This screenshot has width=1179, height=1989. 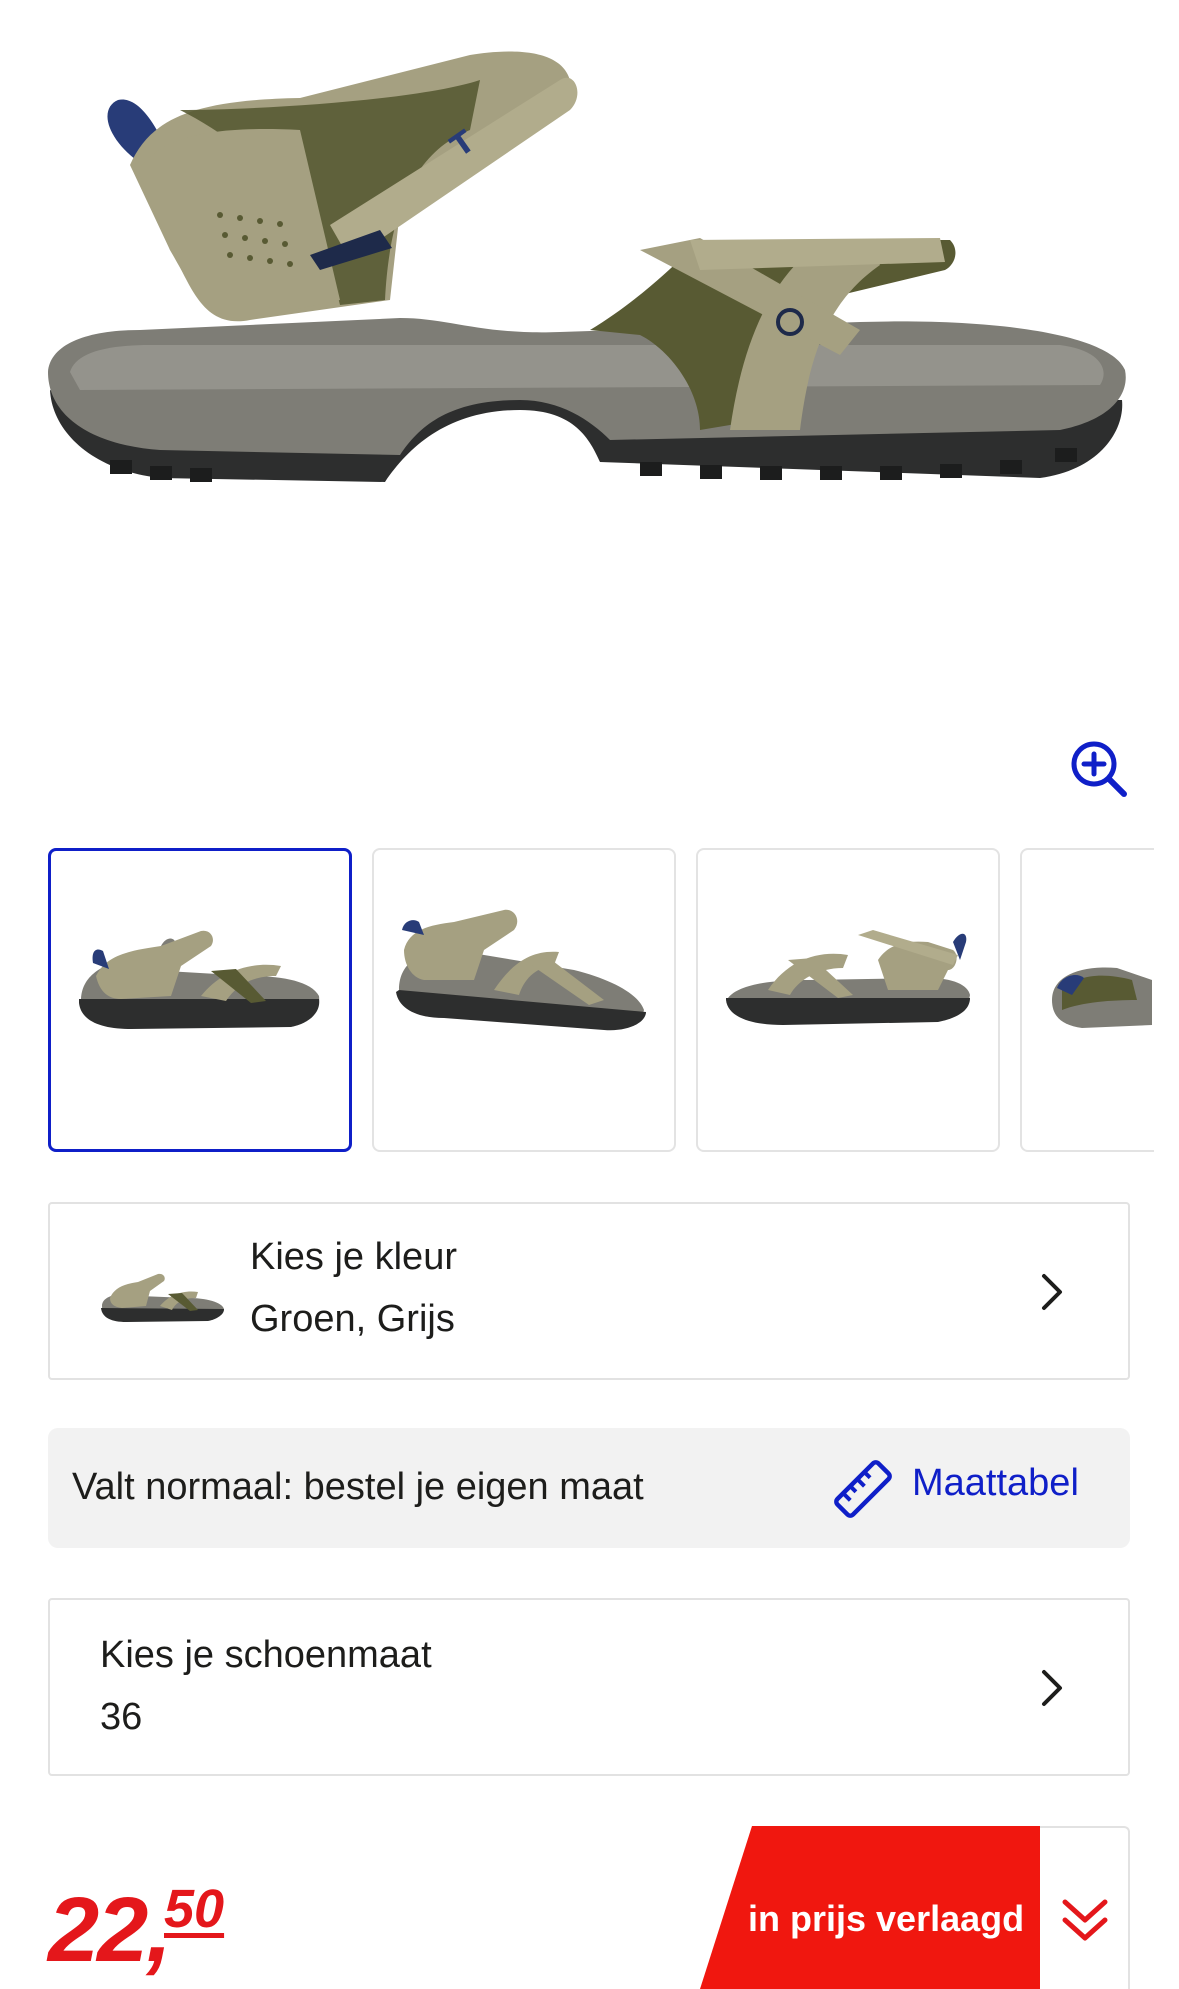 What do you see at coordinates (995, 1483) in the screenshot?
I see `size-chart-link: Maattabel` at bounding box center [995, 1483].